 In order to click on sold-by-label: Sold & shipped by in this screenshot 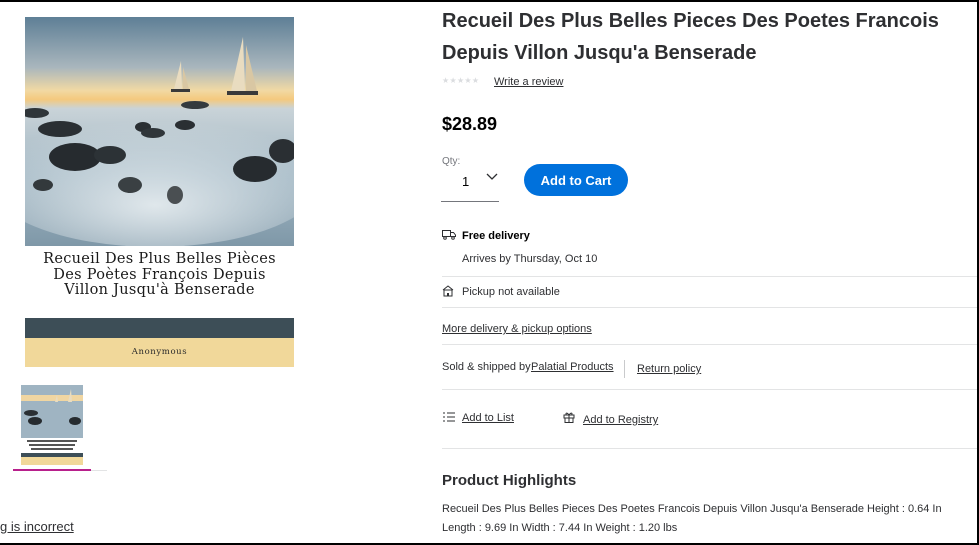, I will do `click(486, 367)`.